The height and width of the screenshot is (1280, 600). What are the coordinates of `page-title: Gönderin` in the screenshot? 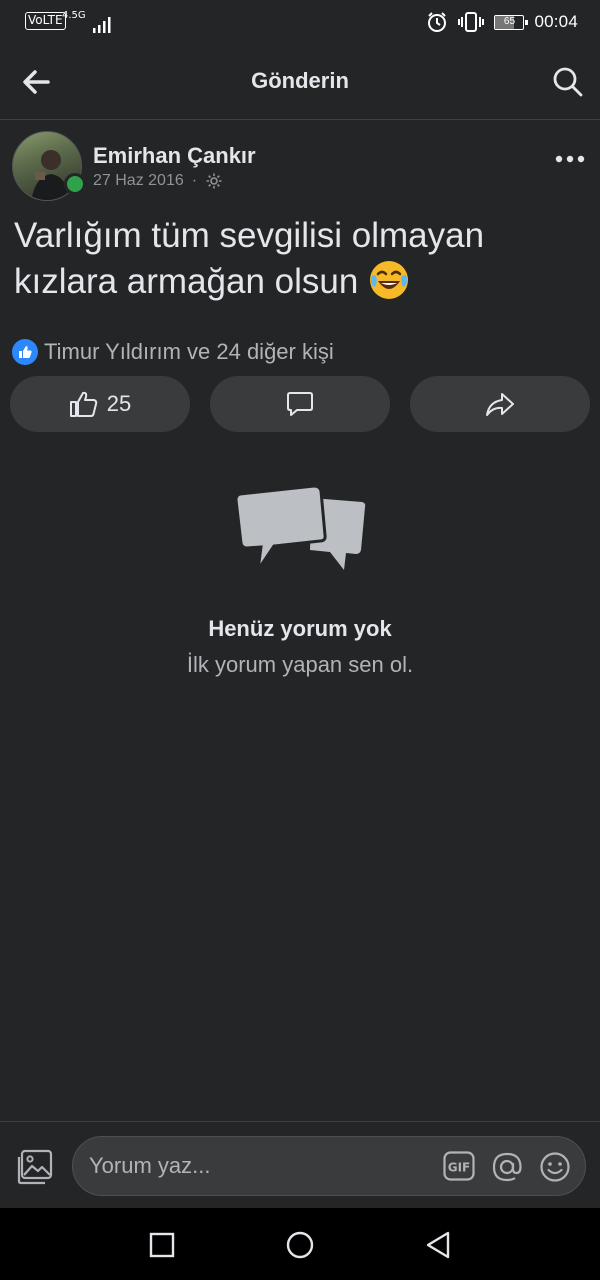 It's located at (300, 80).